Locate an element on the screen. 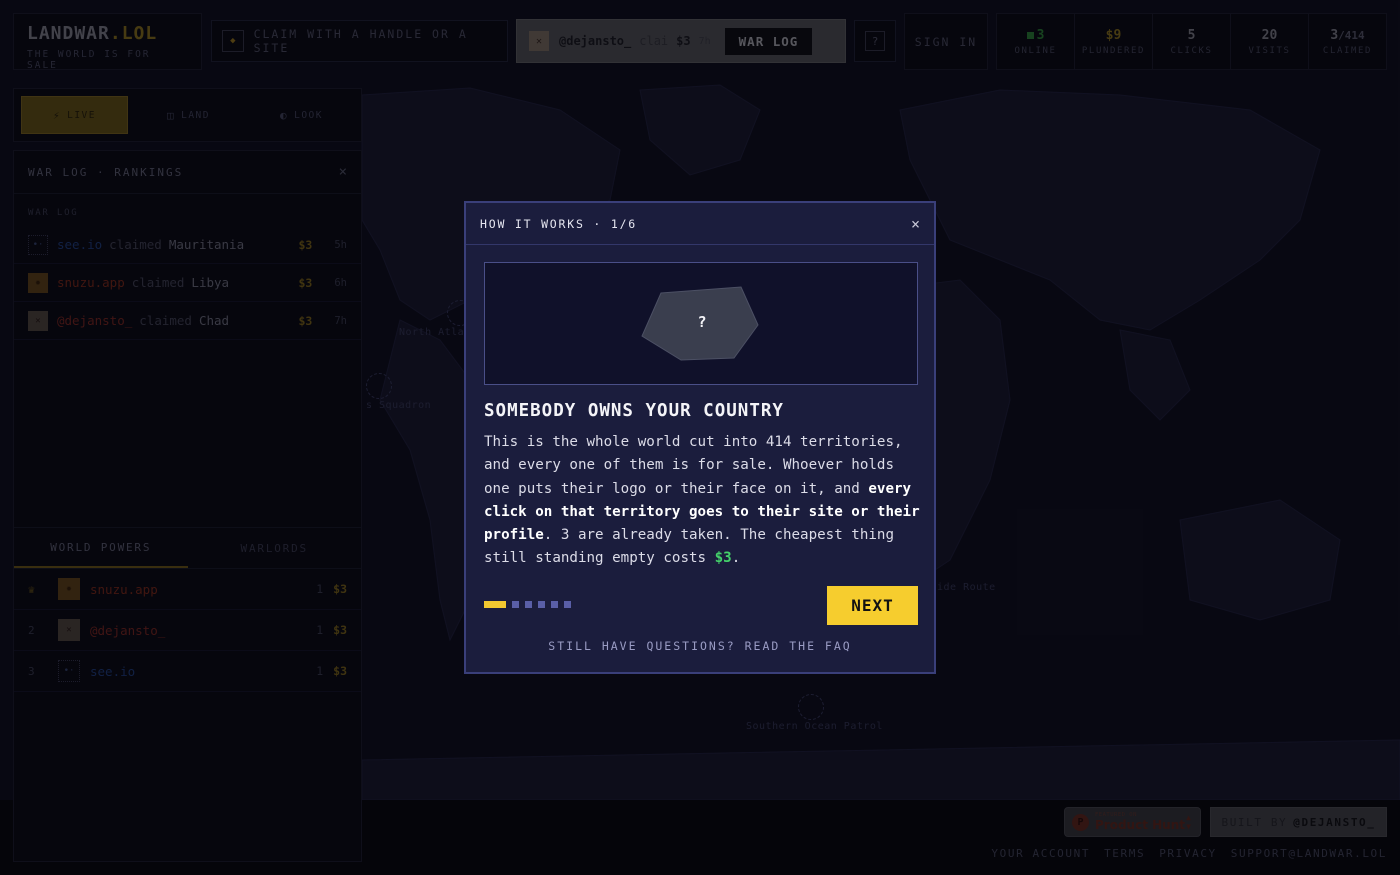 This screenshot has width=1400, height=875. footer-link-privacy: PRIVACY is located at coordinates (1188, 853).